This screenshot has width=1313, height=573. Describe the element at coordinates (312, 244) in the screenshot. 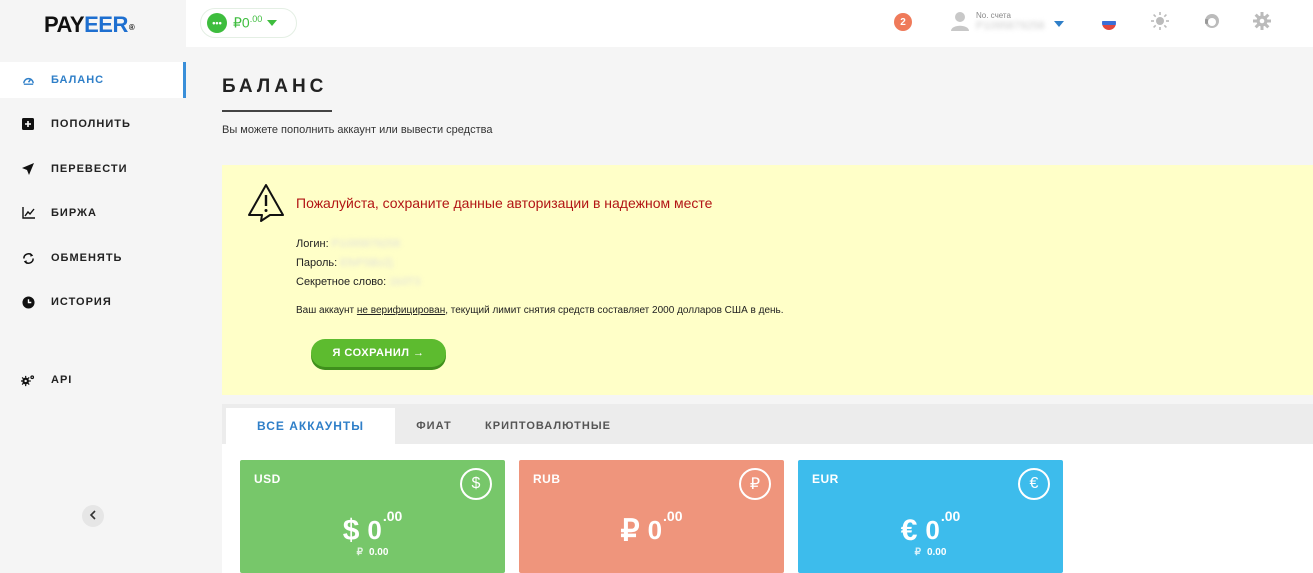

I see `login-label: Логин:` at that location.